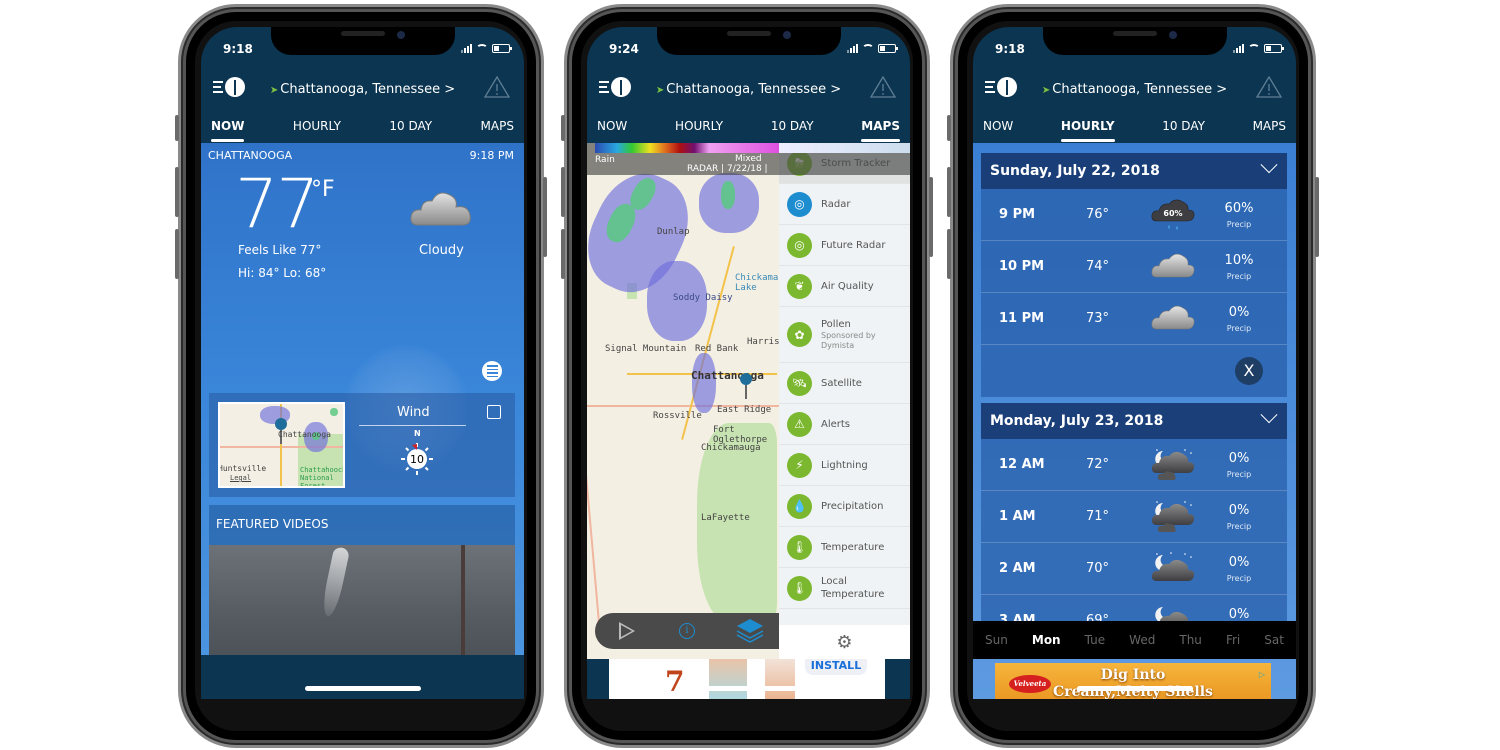 The width and height of the screenshot is (1500, 750). What do you see at coordinates (1095, 640) in the screenshot?
I see `weekday-tue: Tue` at bounding box center [1095, 640].